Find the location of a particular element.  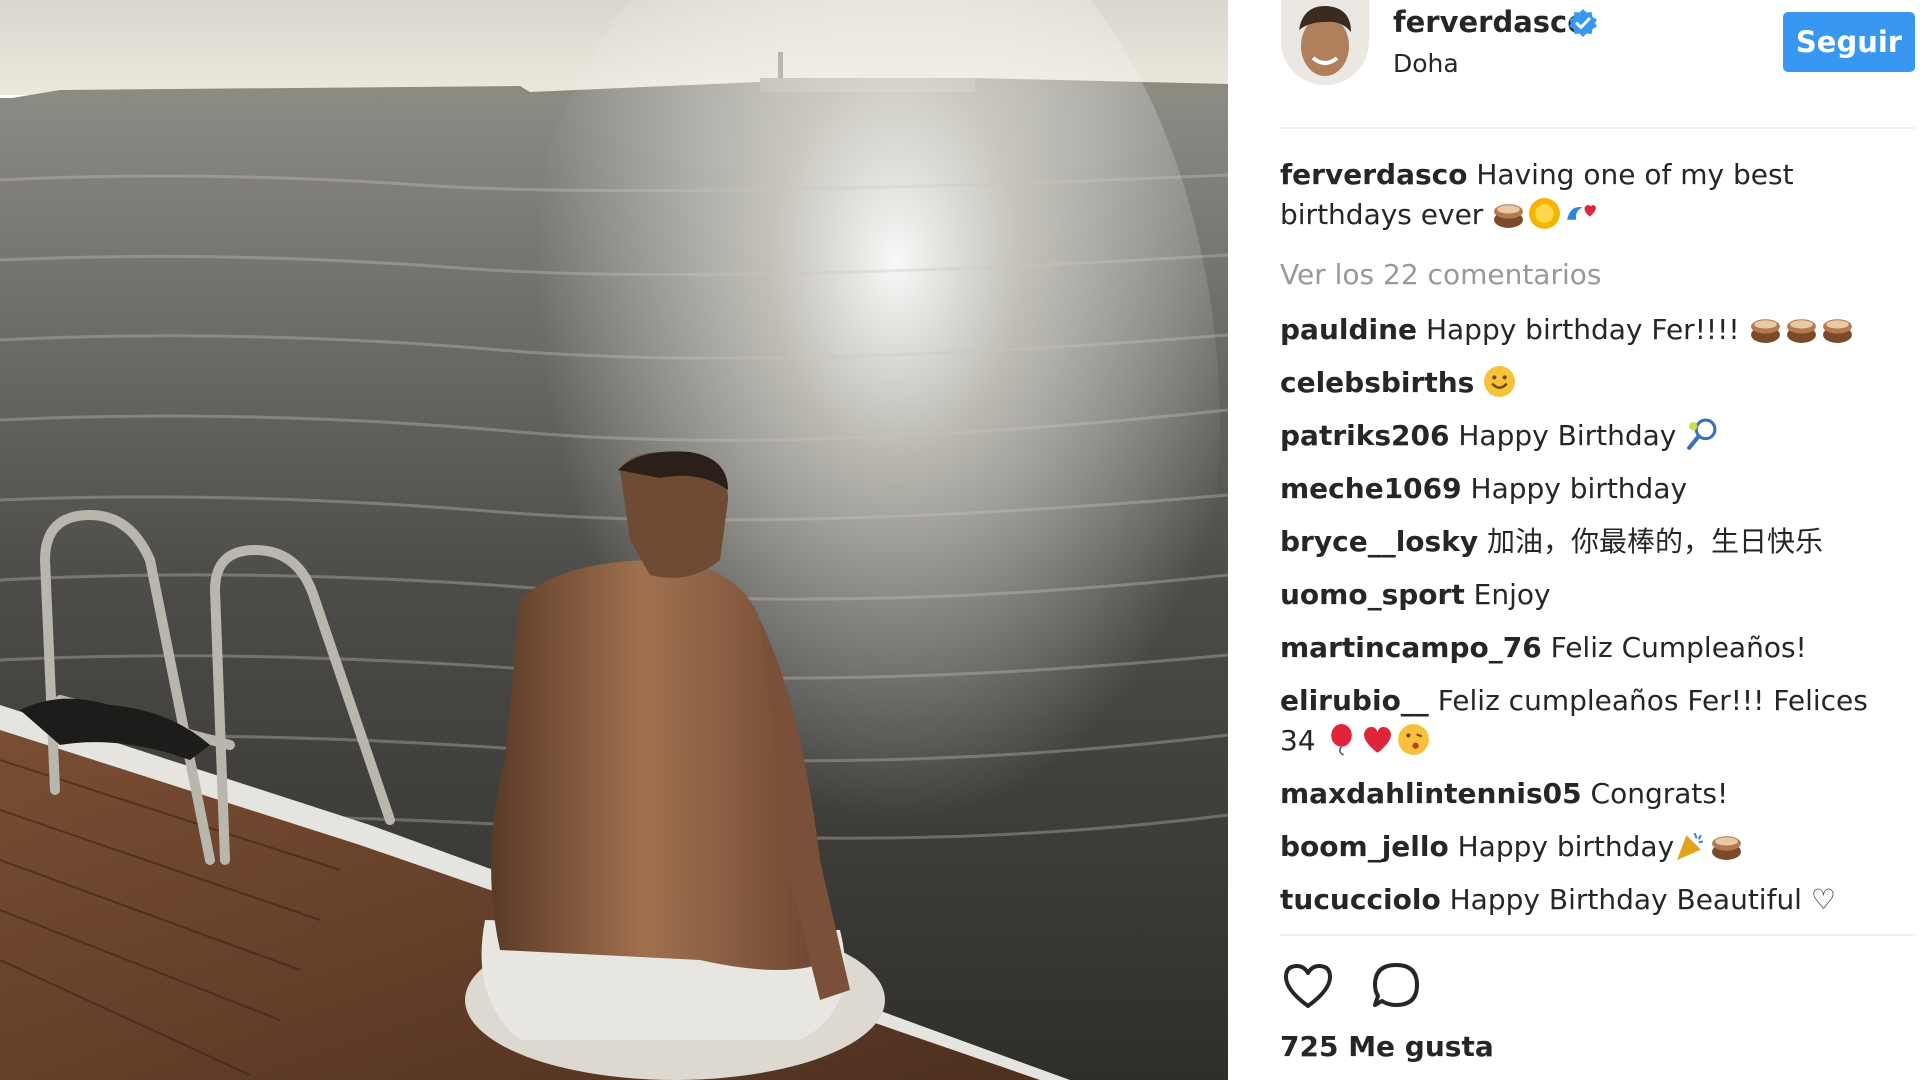

comment-item: celebsbirths is located at coordinates (1595, 383).